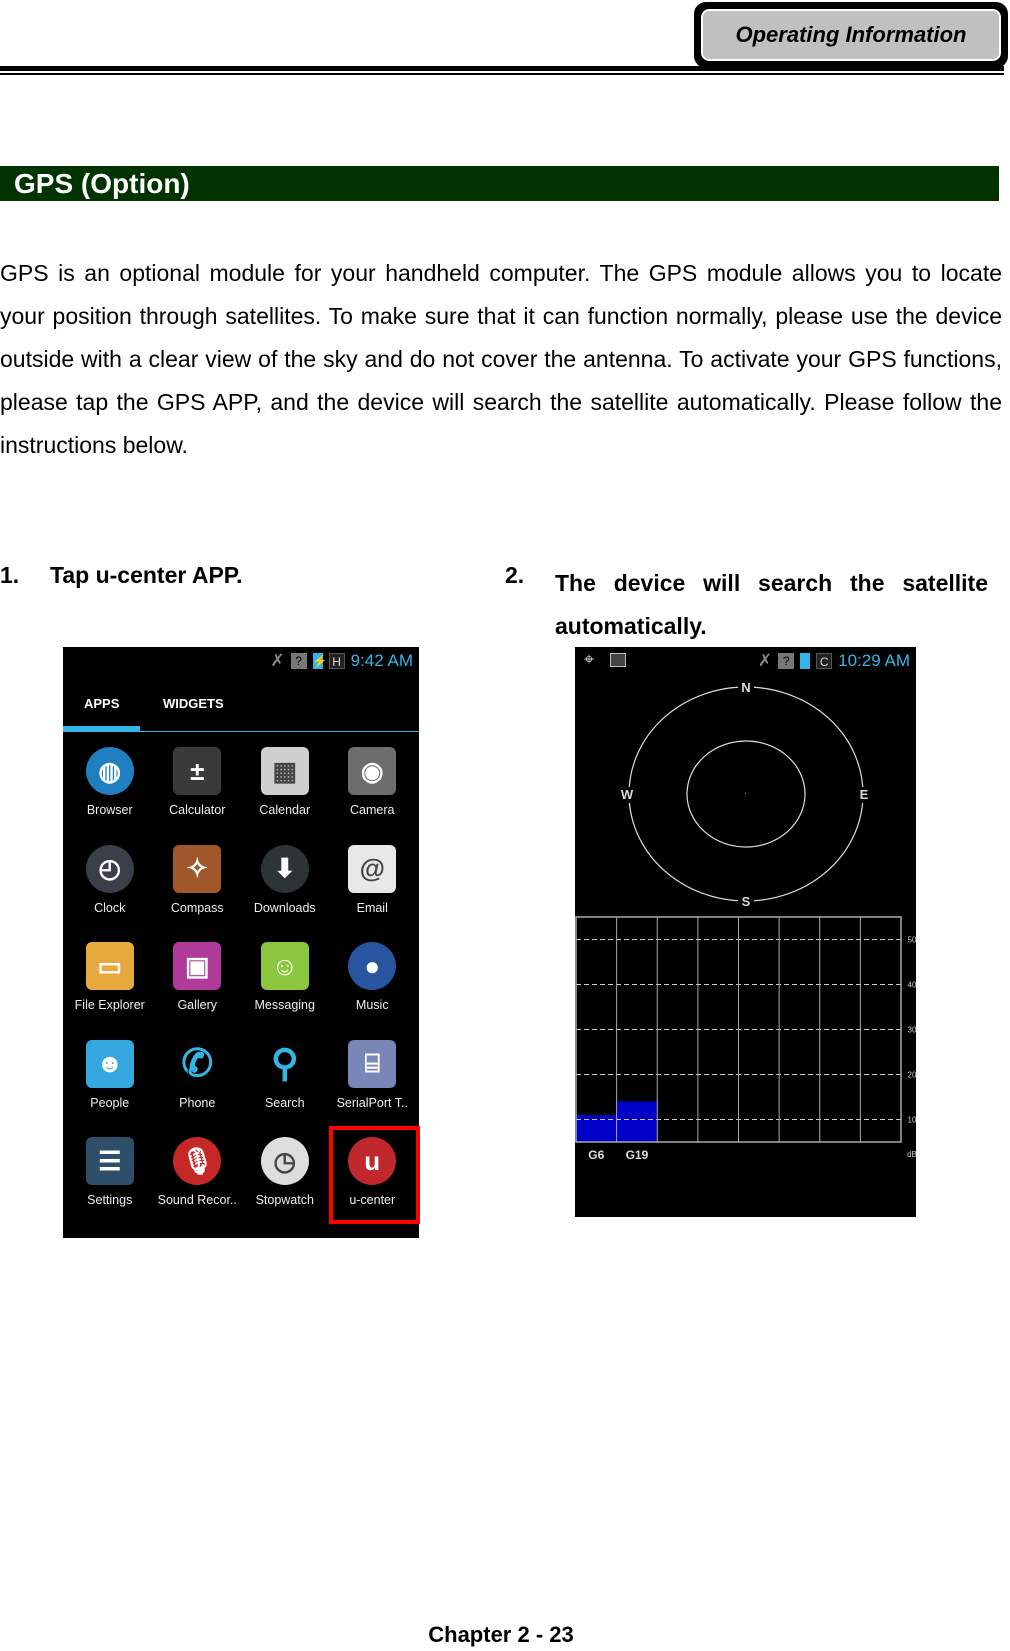 This screenshot has width=1010, height=1651. What do you see at coordinates (501, 1634) in the screenshot?
I see `page-footer: Chapter 2 - 23` at bounding box center [501, 1634].